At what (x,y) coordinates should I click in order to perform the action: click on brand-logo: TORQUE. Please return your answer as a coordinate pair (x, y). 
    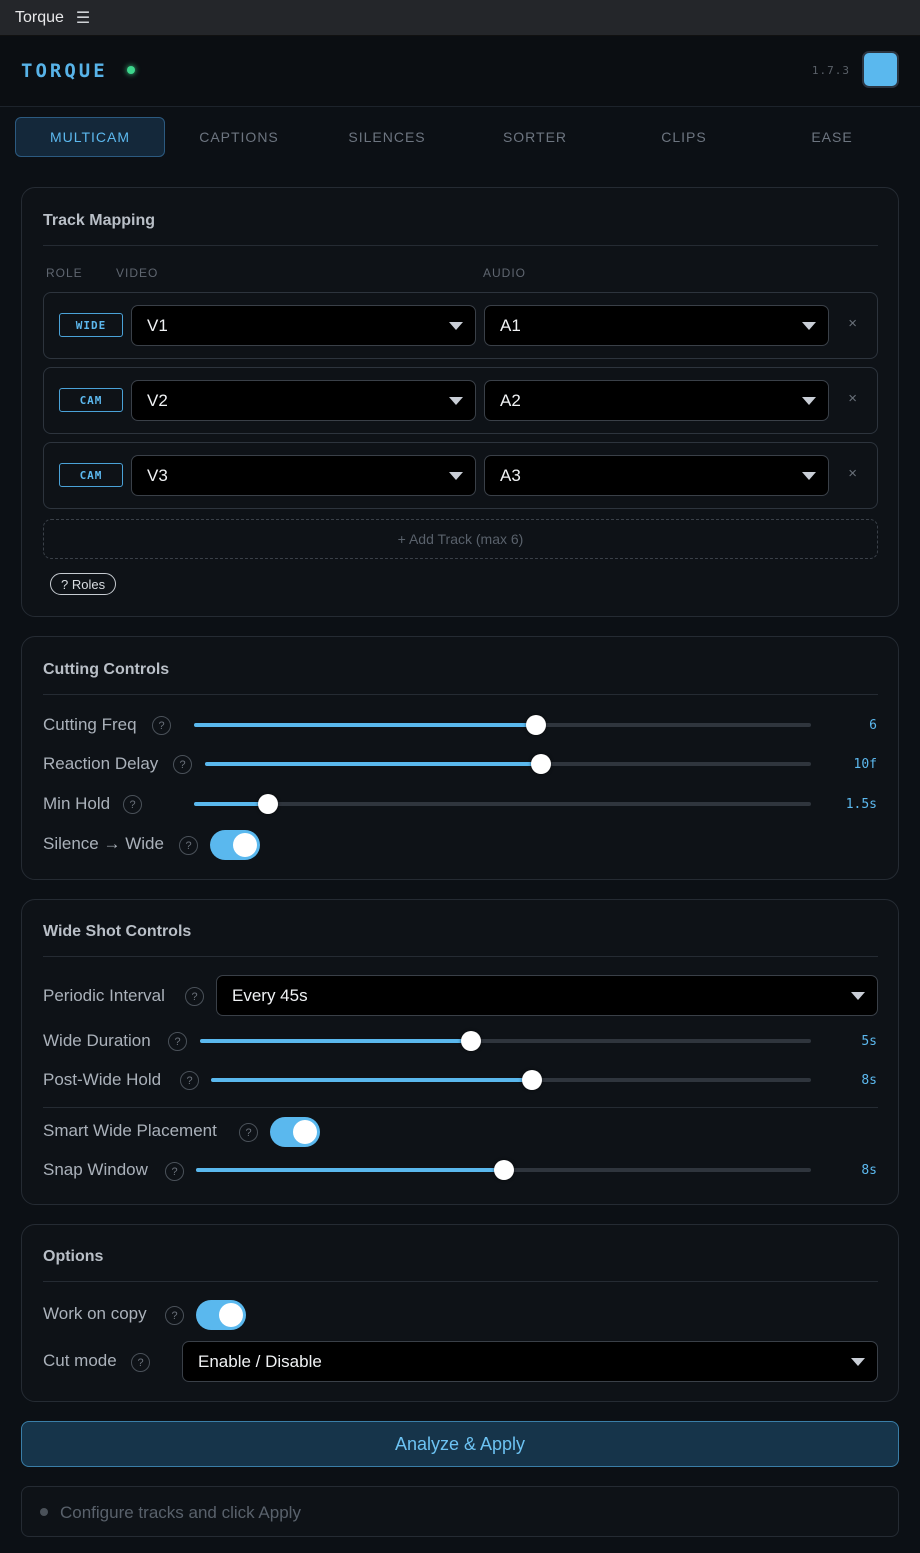
    Looking at the image, I should click on (64, 71).